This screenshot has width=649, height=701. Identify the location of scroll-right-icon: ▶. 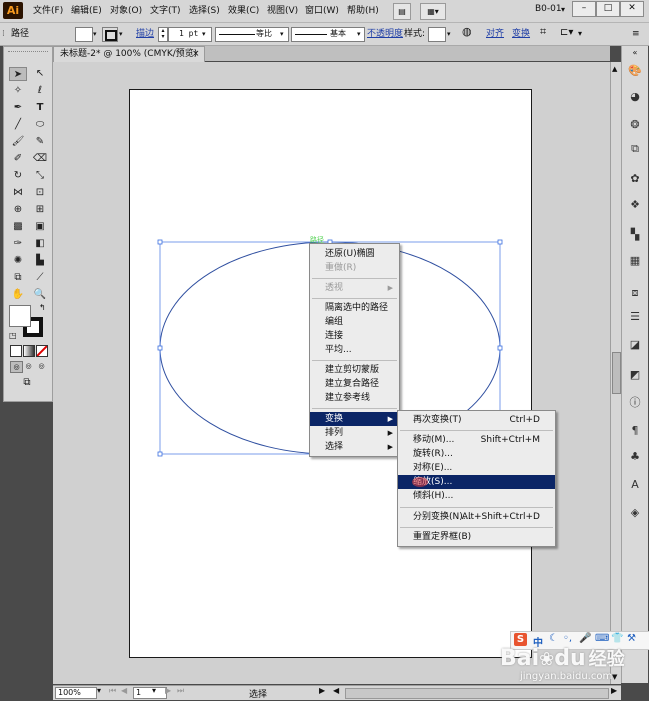
(614, 690).